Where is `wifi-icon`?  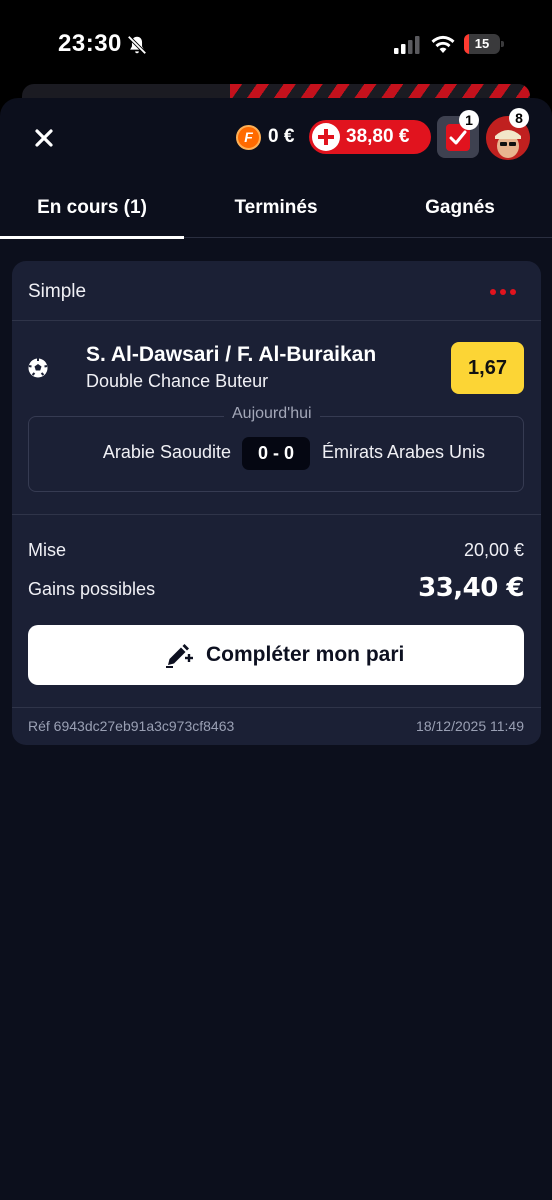 wifi-icon is located at coordinates (443, 44).